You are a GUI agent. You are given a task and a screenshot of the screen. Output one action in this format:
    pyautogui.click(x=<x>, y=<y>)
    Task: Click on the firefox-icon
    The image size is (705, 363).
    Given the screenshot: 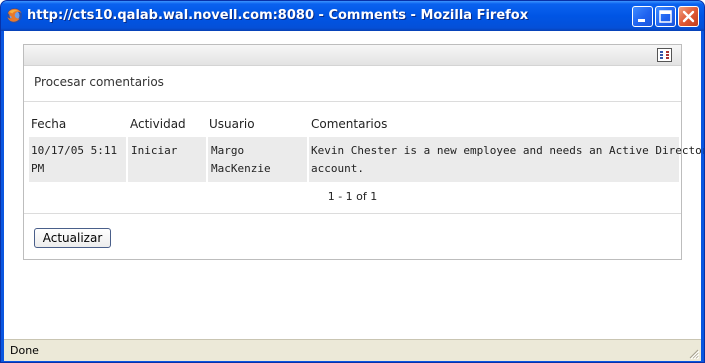 What is the action you would take?
    pyautogui.click(x=14, y=15)
    